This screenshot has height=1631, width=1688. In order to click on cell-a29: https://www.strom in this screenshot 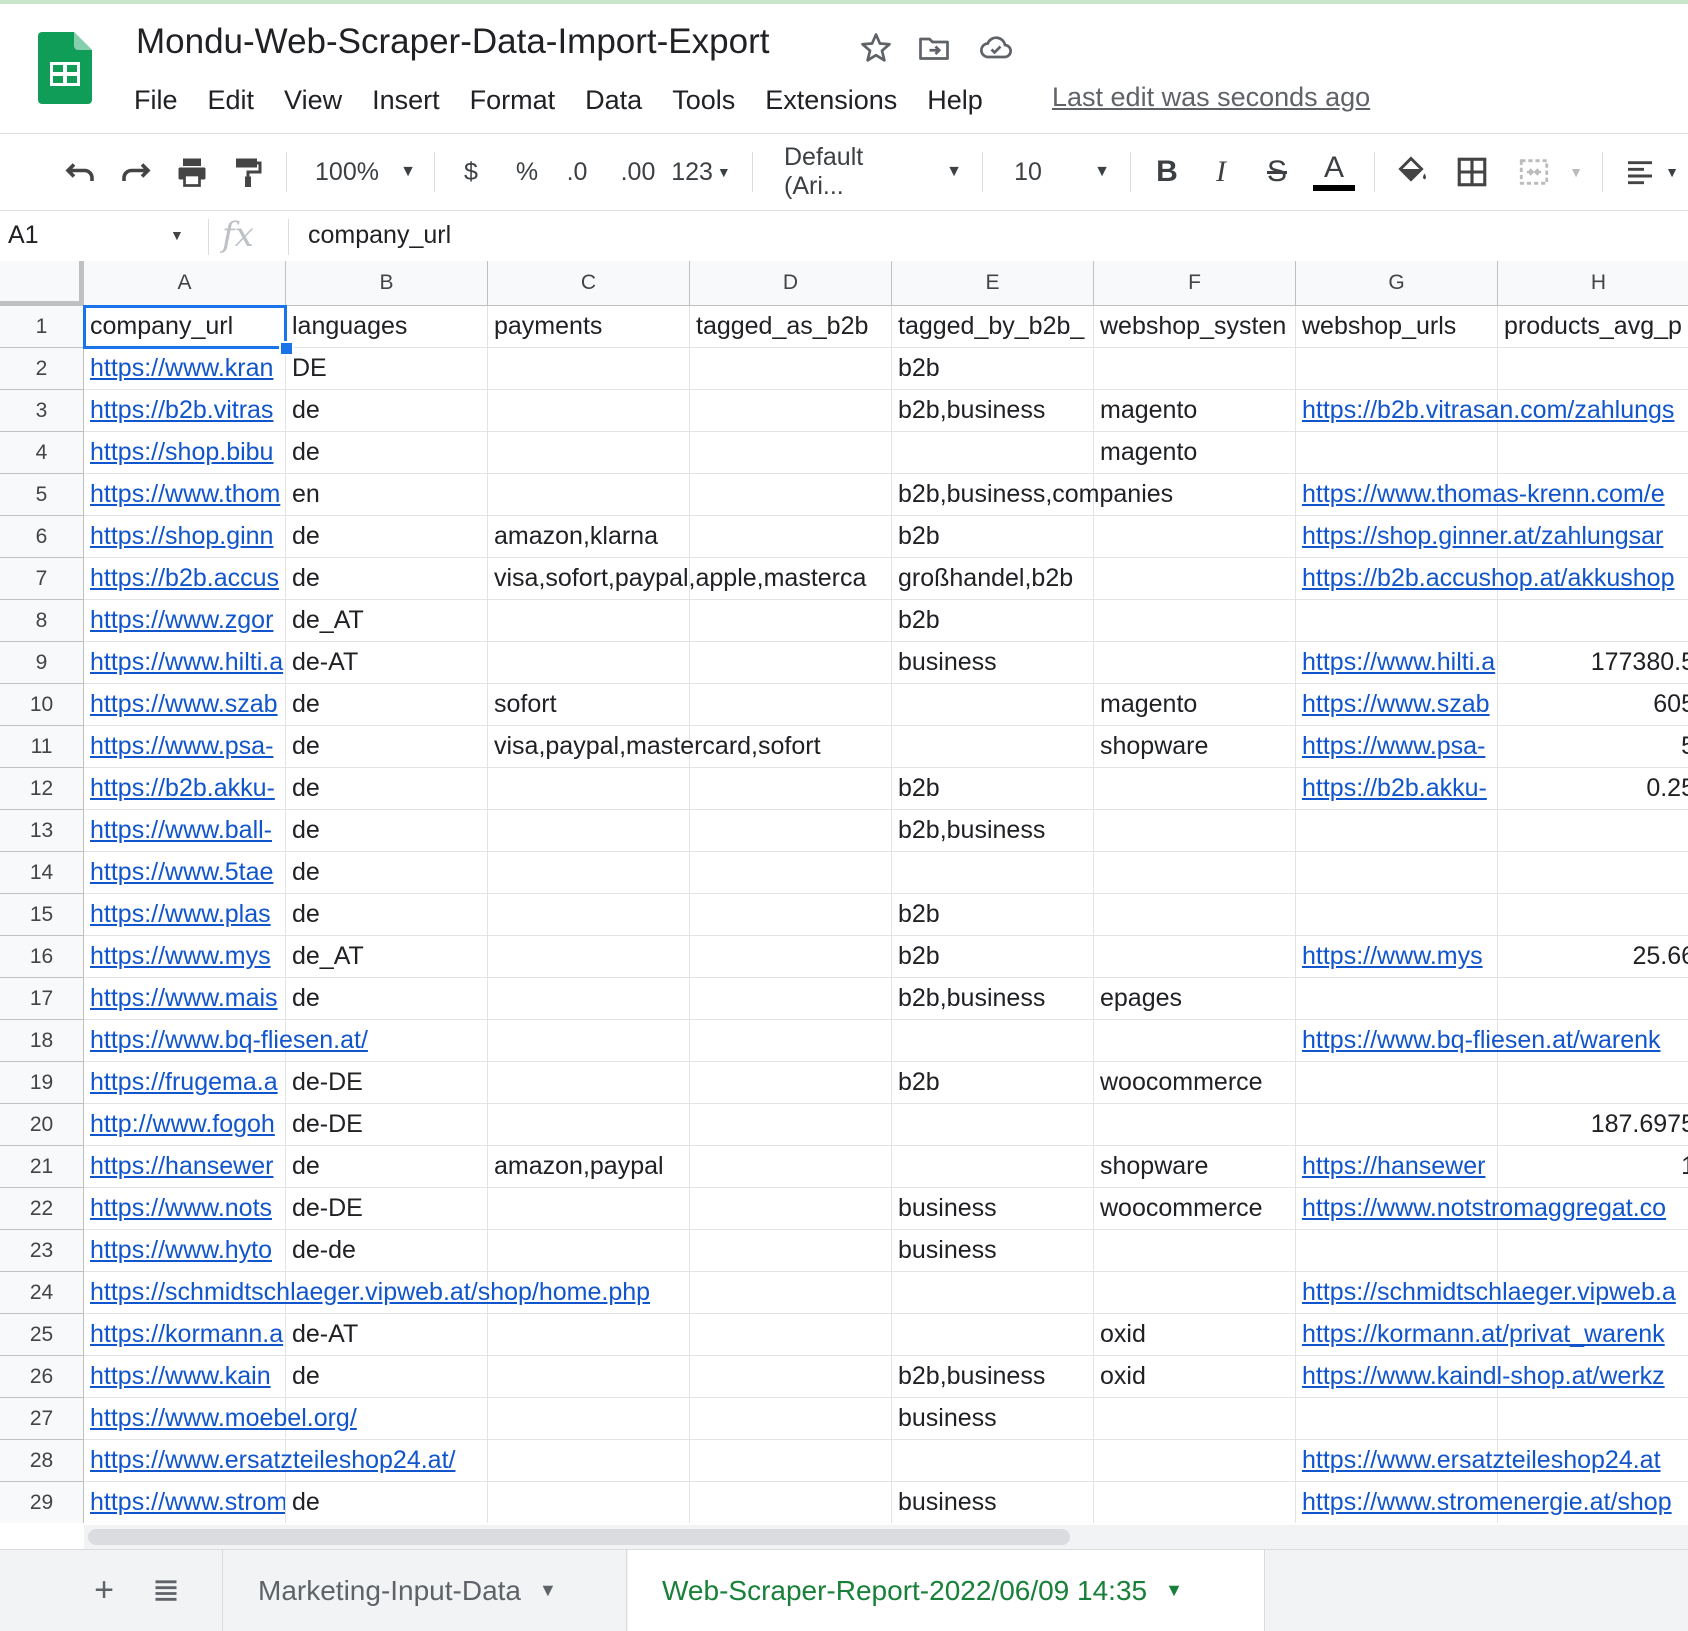, I will do `click(185, 1502)`.